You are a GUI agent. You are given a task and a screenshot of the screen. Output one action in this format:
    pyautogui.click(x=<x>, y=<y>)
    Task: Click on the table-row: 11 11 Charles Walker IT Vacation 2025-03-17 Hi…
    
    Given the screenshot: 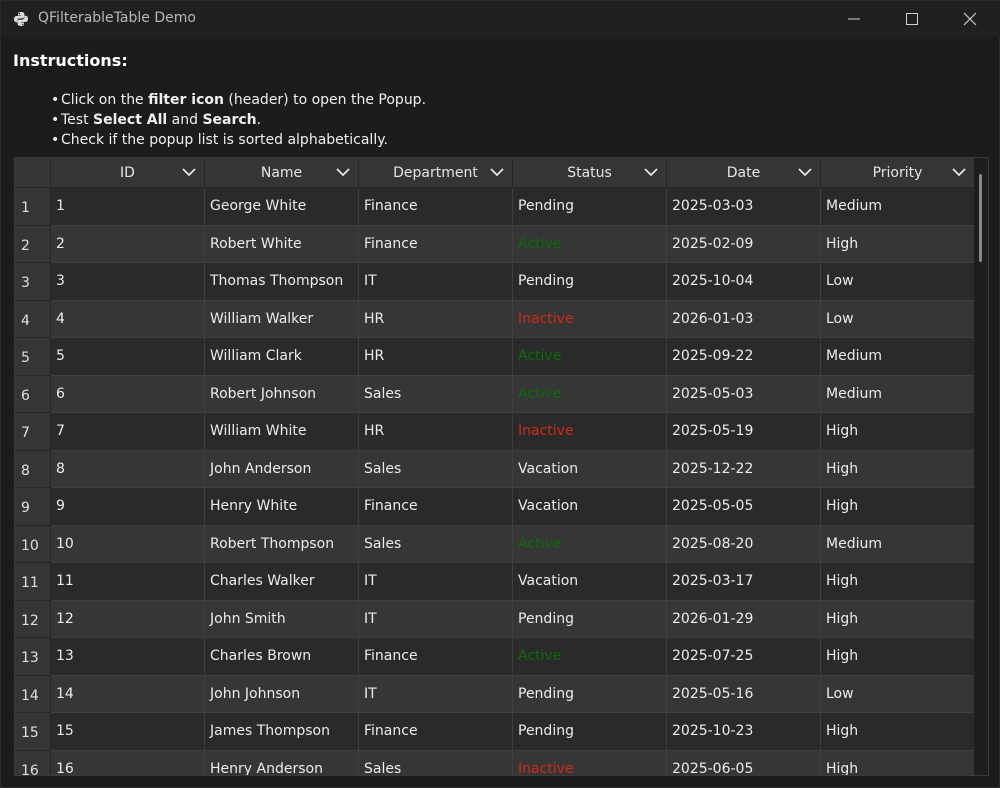 What is the action you would take?
    pyautogui.click(x=495, y=582)
    